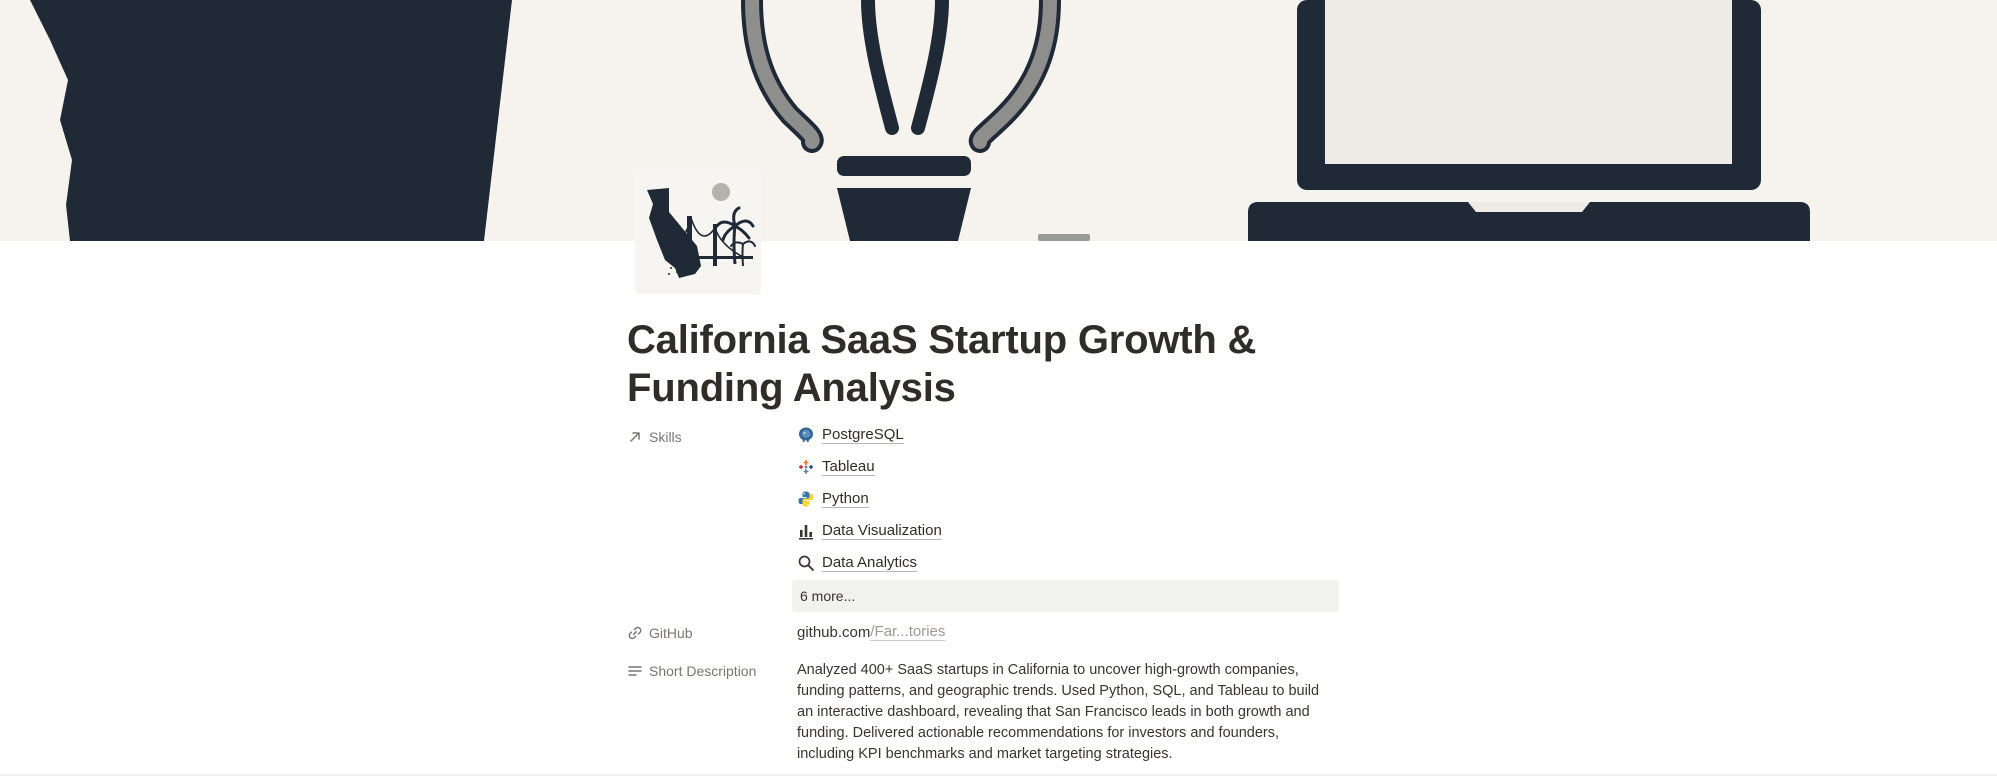 The image size is (1997, 776). I want to click on property-label-github: GitHub, so click(660, 633).